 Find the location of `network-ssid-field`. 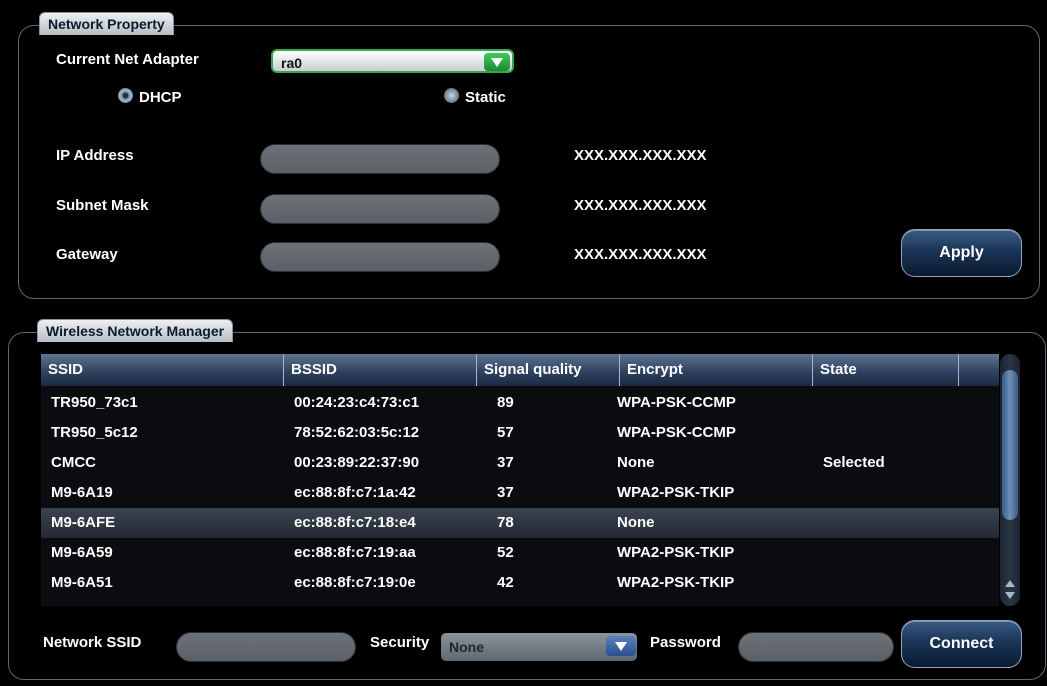

network-ssid-field is located at coordinates (266, 647).